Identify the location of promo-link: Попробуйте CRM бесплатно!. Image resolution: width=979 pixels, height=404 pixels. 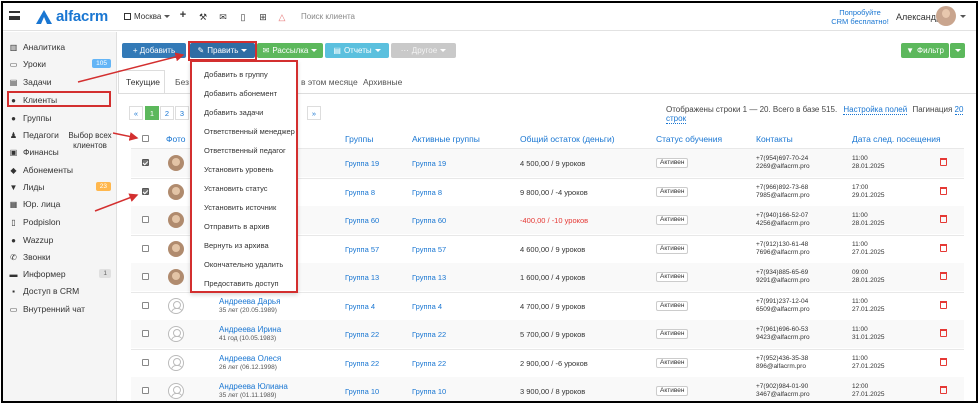
(860, 17).